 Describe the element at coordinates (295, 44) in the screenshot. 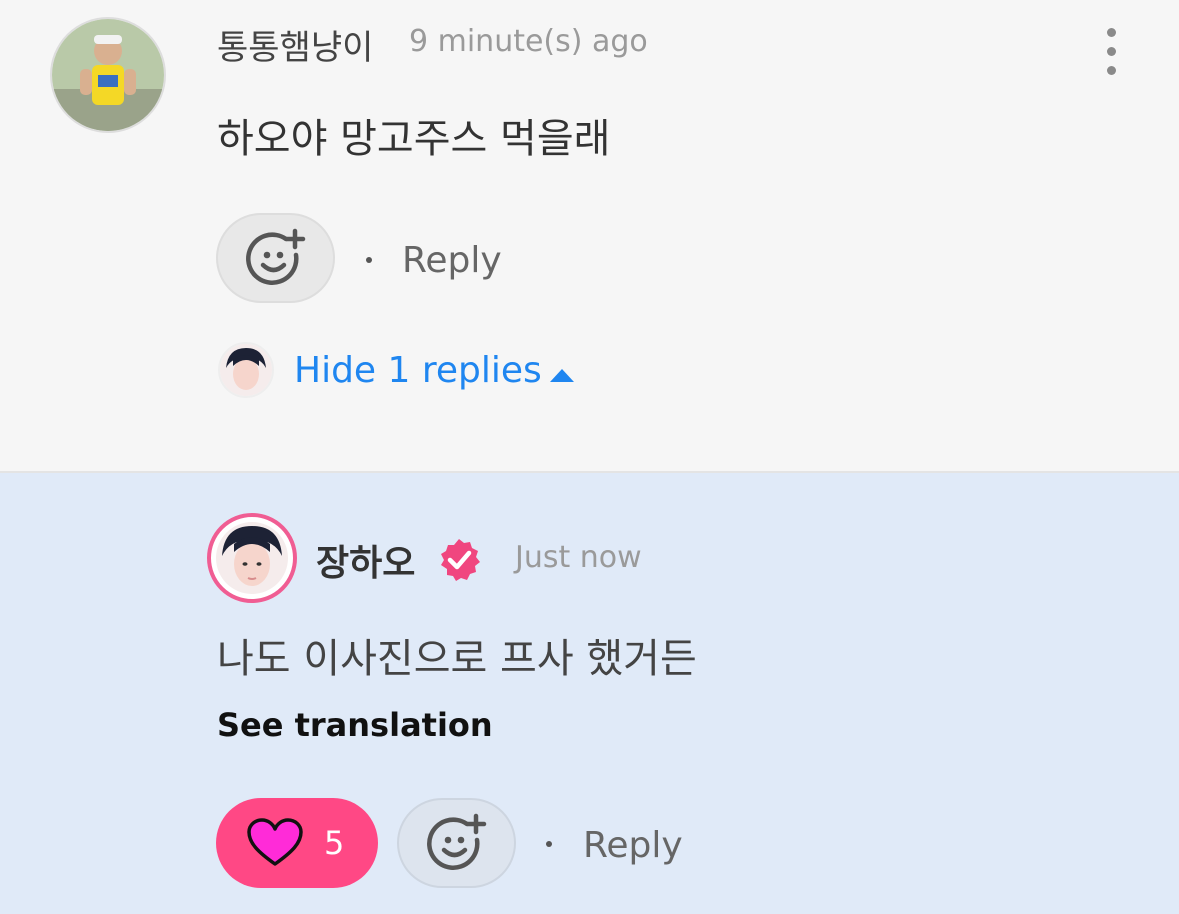

I see `comment-username: 통통햄냥이` at that location.